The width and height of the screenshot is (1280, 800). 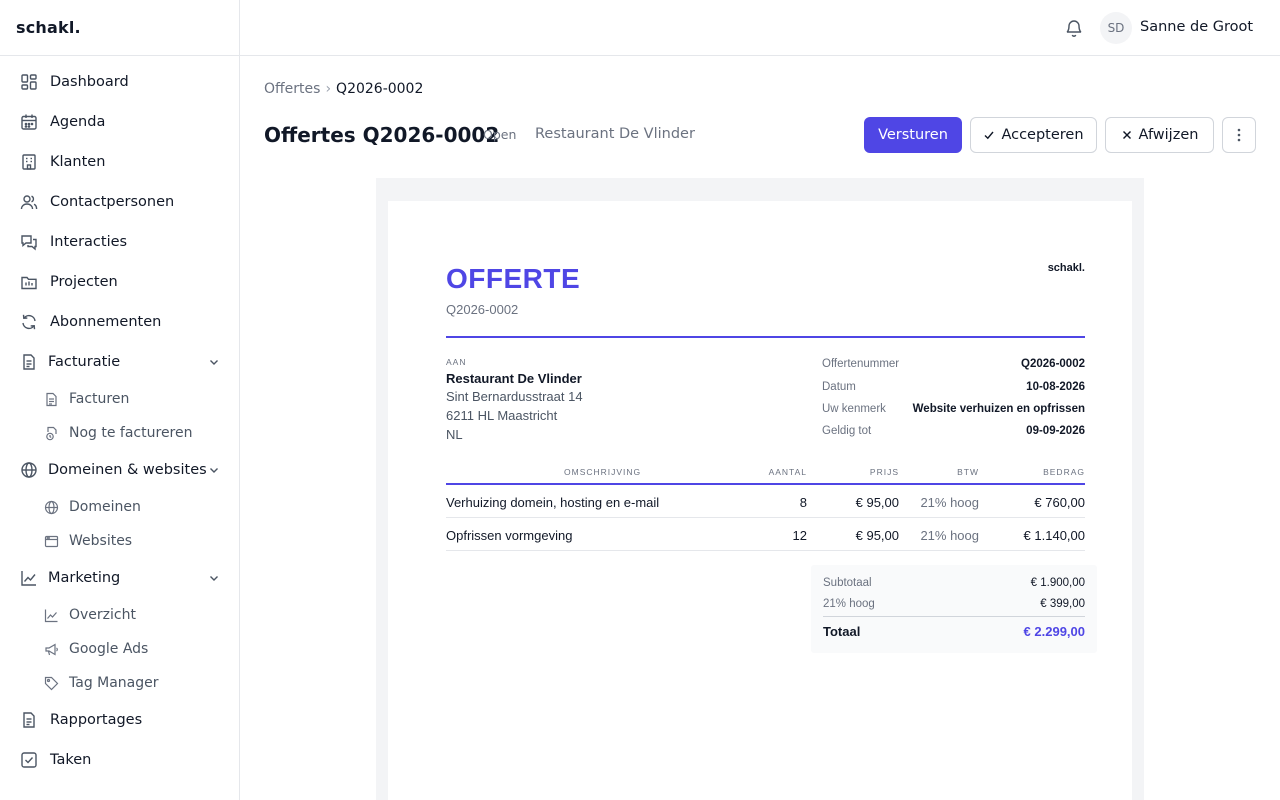 I want to click on accept-button: Accepteren, so click(x=1033, y=135).